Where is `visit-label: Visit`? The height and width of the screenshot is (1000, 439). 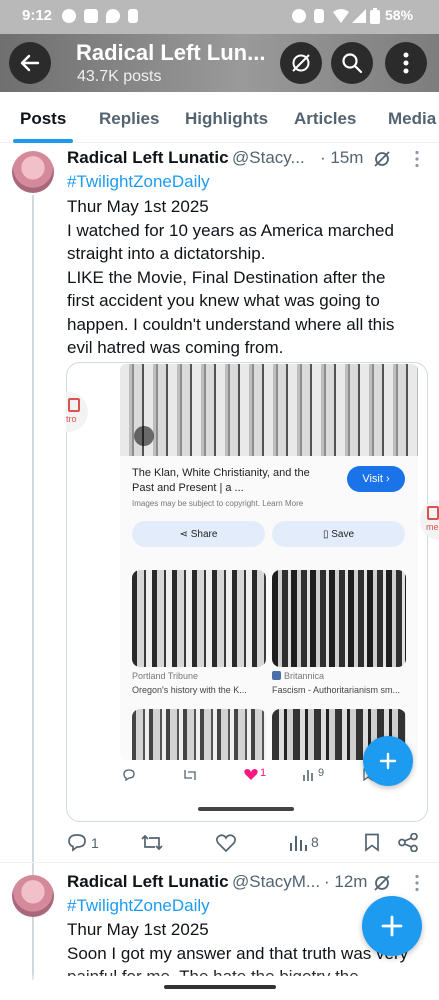 visit-label: Visit is located at coordinates (372, 479).